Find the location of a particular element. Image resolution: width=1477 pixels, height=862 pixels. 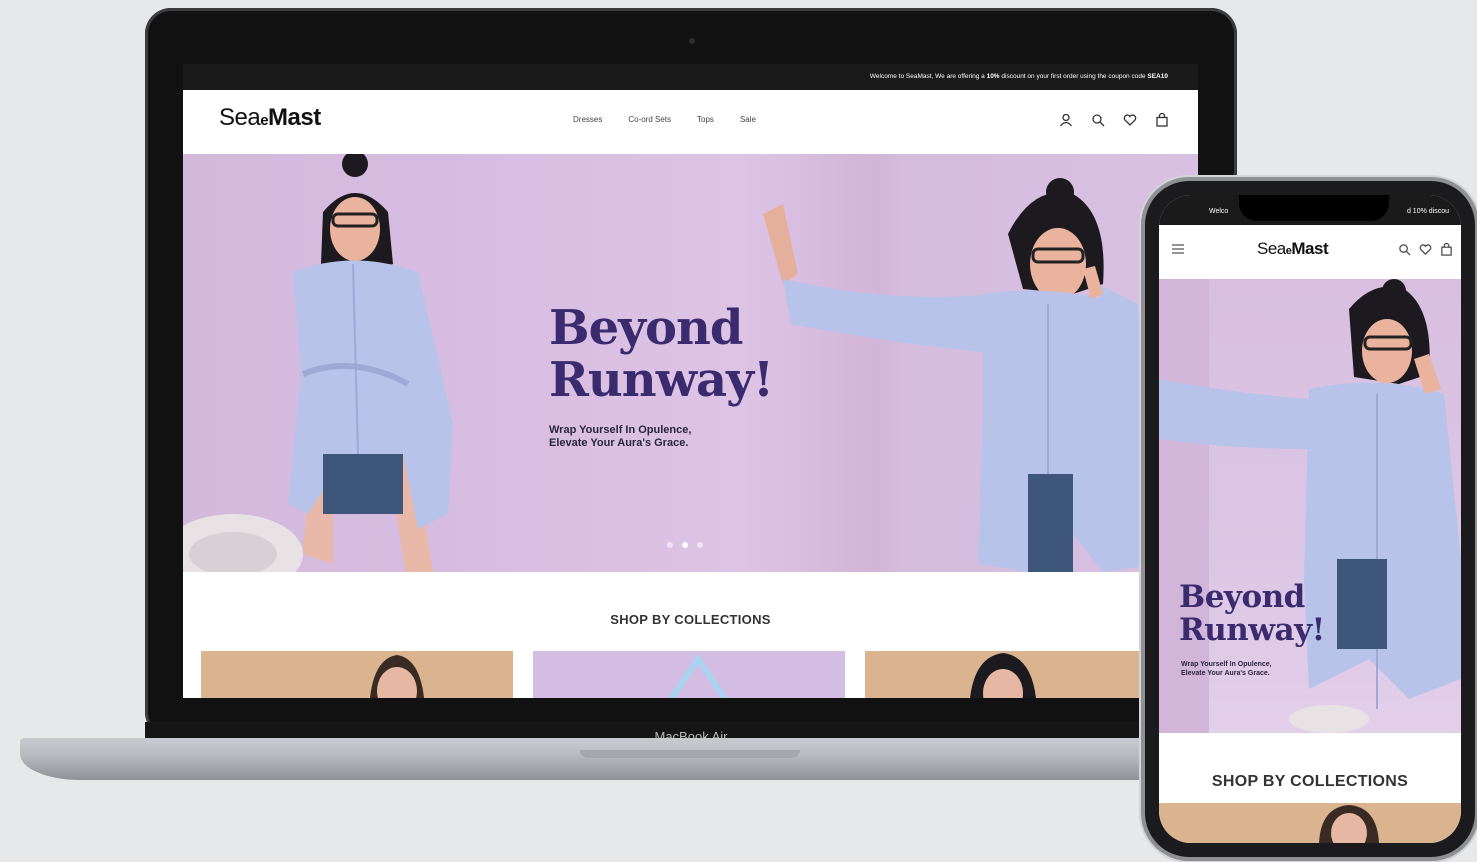

phone-brand-logo: SeaeMast is located at coordinates (1293, 249).